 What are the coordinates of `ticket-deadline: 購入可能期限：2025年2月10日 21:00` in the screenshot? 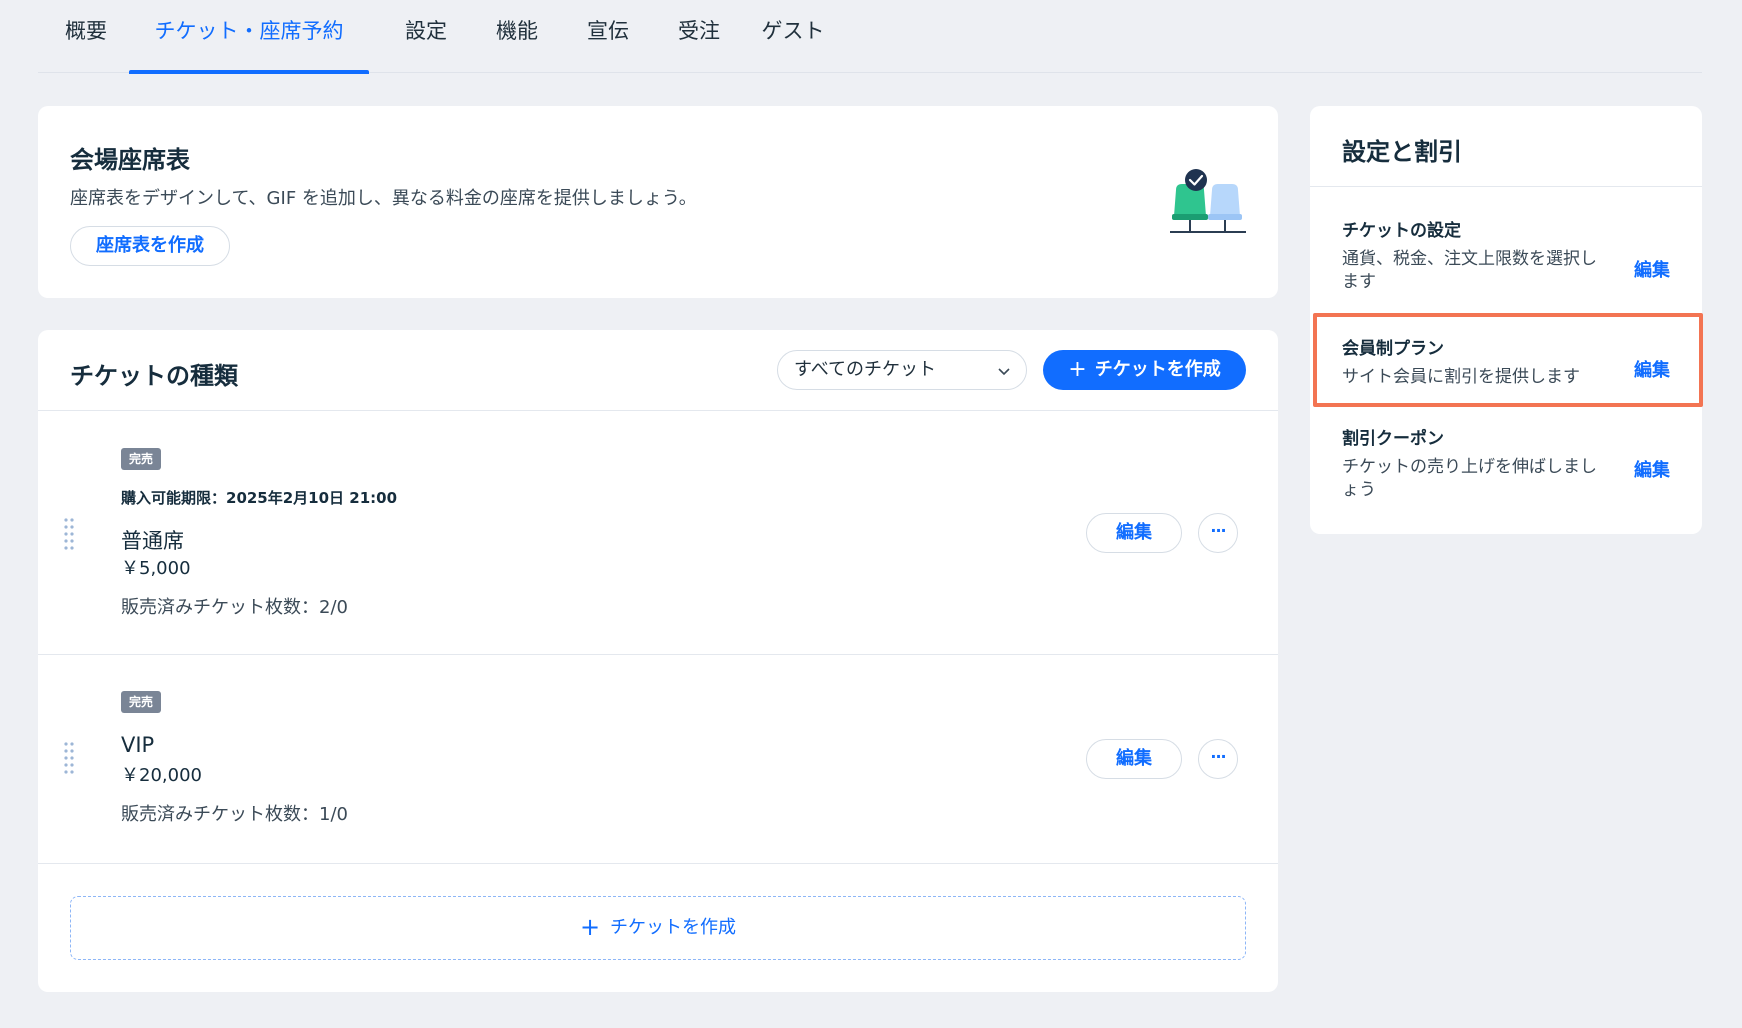 It's located at (259, 498).